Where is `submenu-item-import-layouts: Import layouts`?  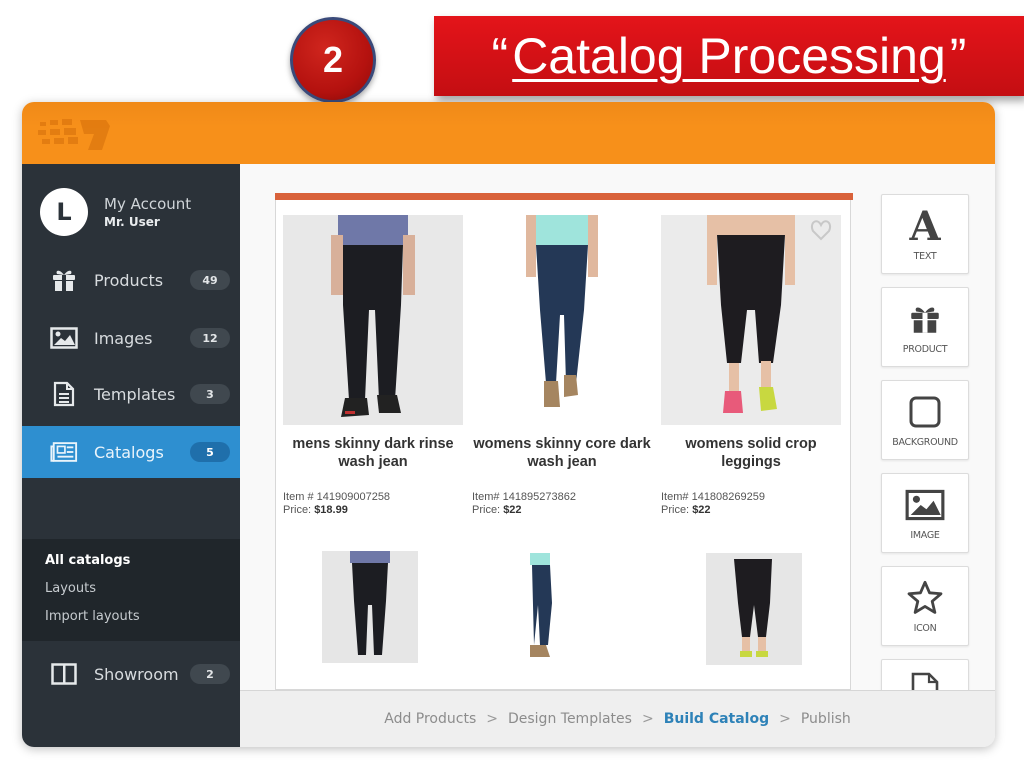
submenu-item-import-layouts: Import layouts is located at coordinates (92, 616).